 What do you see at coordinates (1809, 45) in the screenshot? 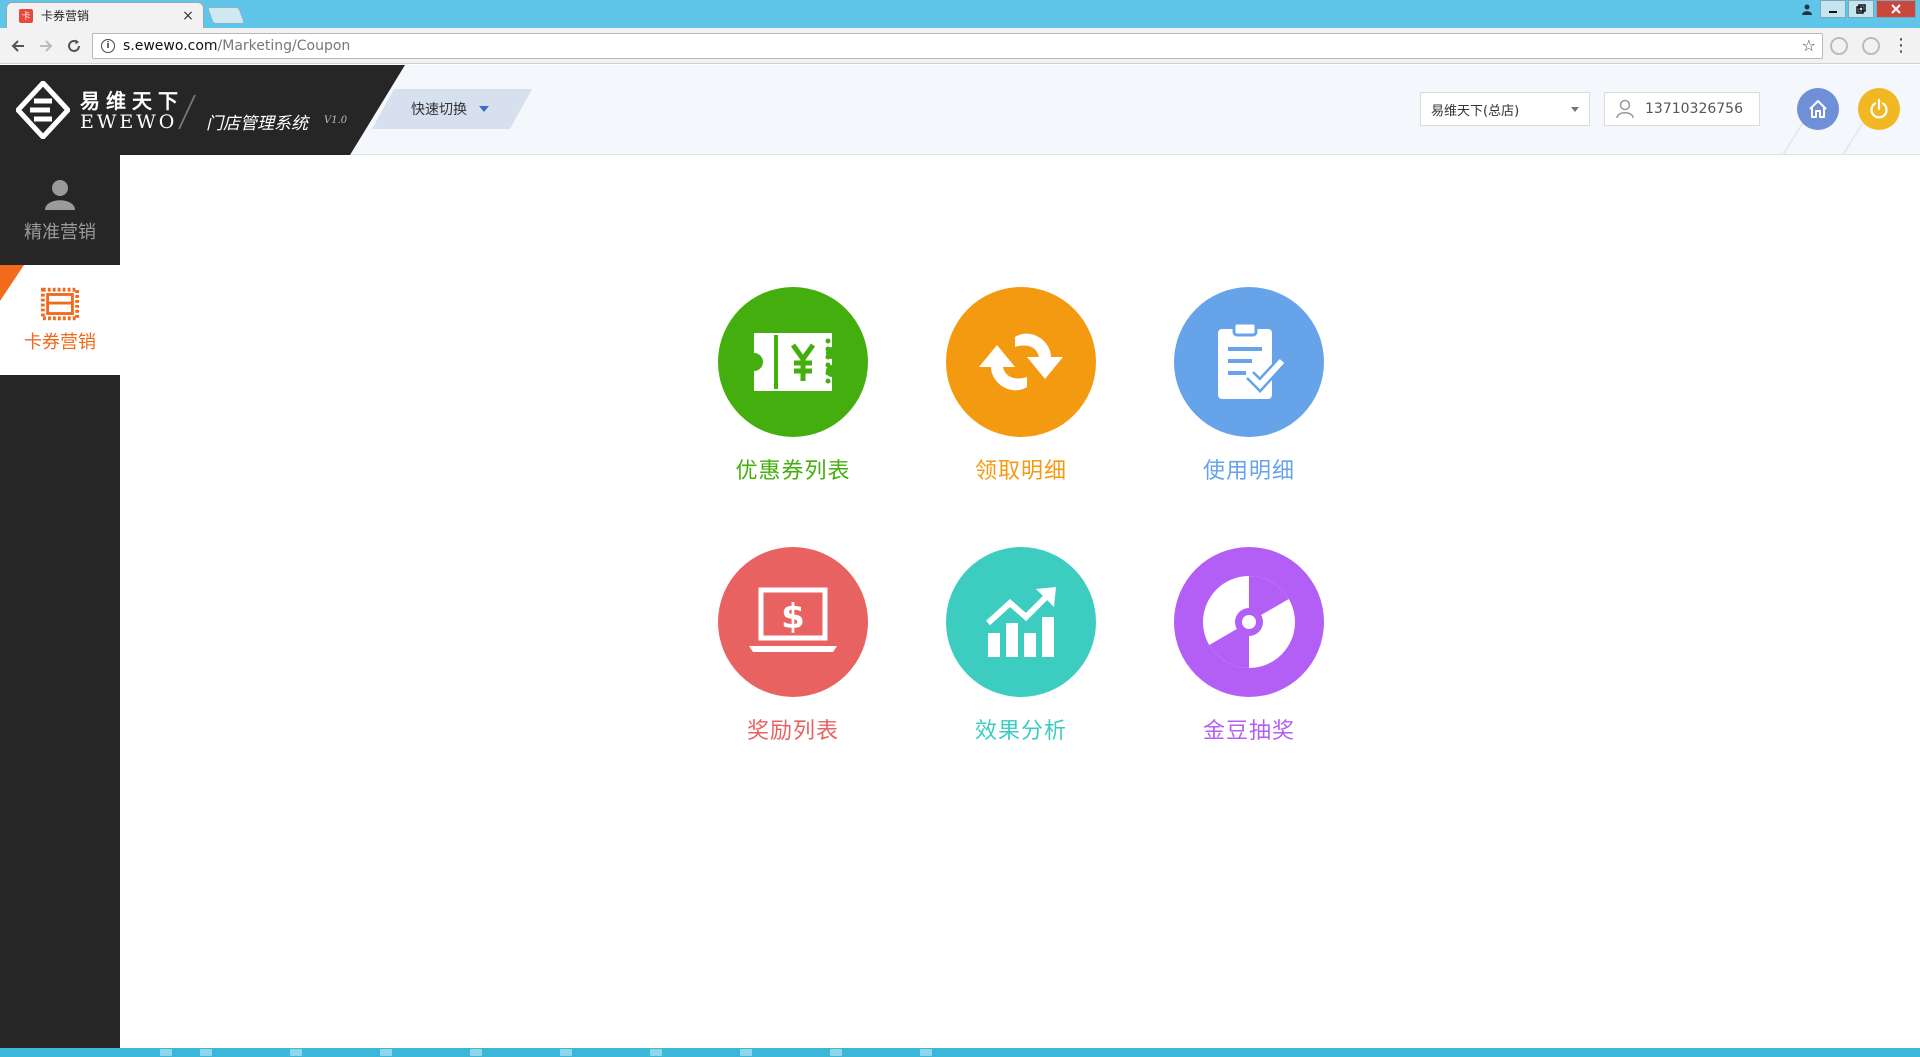
I see `bookmark-star-icon: ☆` at bounding box center [1809, 45].